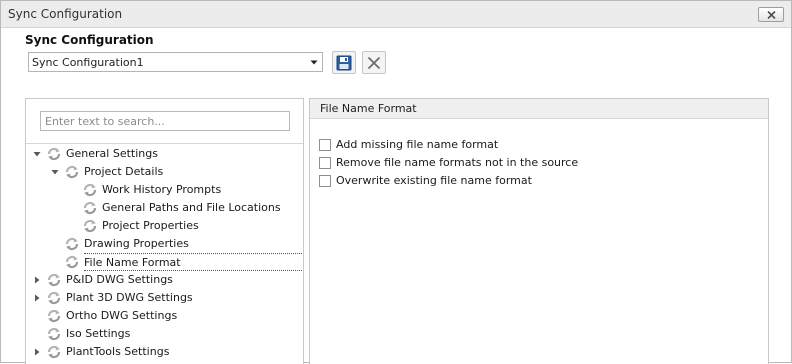  What do you see at coordinates (396, 14) in the screenshot?
I see `title-bar: Sync Configuration` at bounding box center [396, 14].